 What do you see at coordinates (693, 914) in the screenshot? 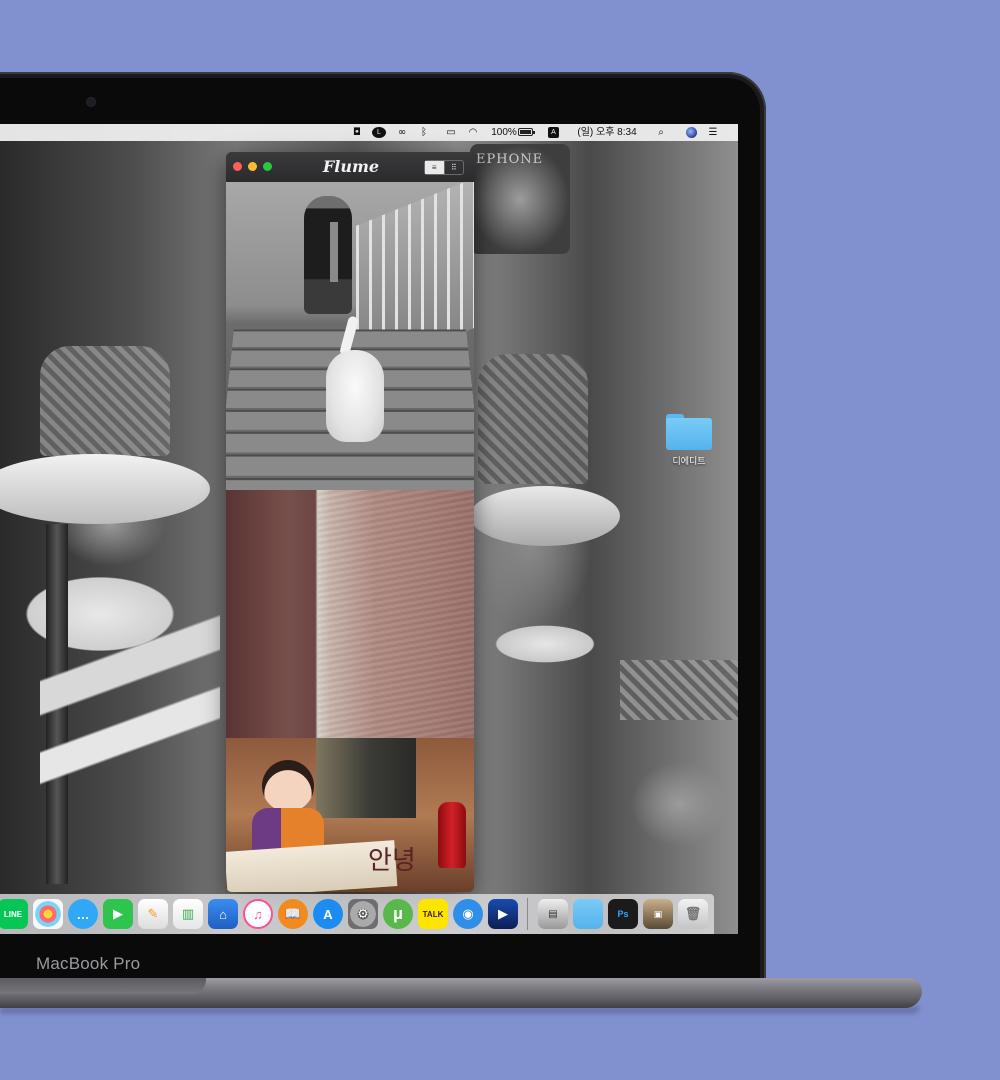
I see `trash-icon: 🗑` at bounding box center [693, 914].